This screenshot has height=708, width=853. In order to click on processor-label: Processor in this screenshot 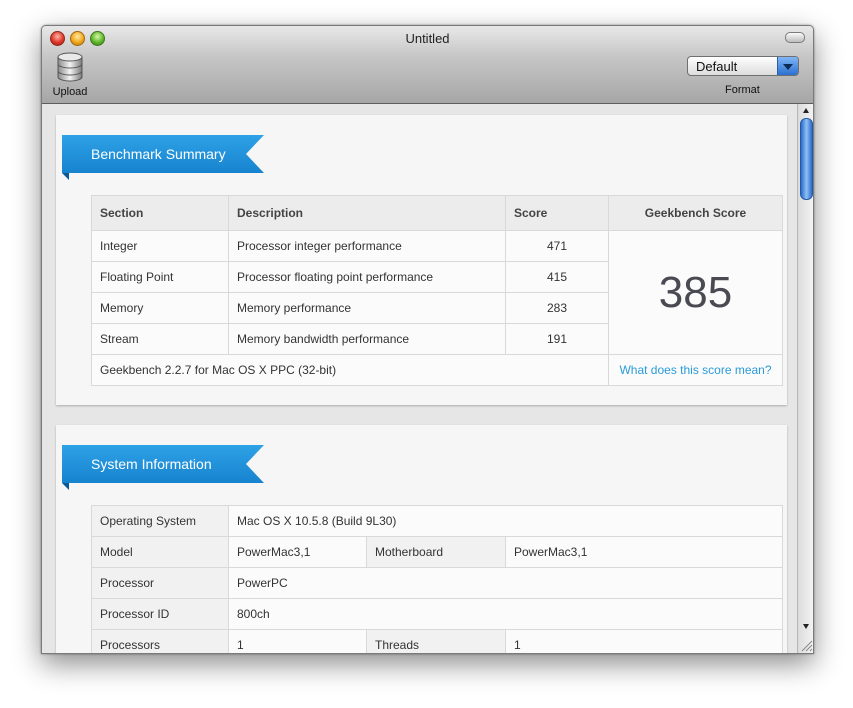, I will do `click(160, 583)`.